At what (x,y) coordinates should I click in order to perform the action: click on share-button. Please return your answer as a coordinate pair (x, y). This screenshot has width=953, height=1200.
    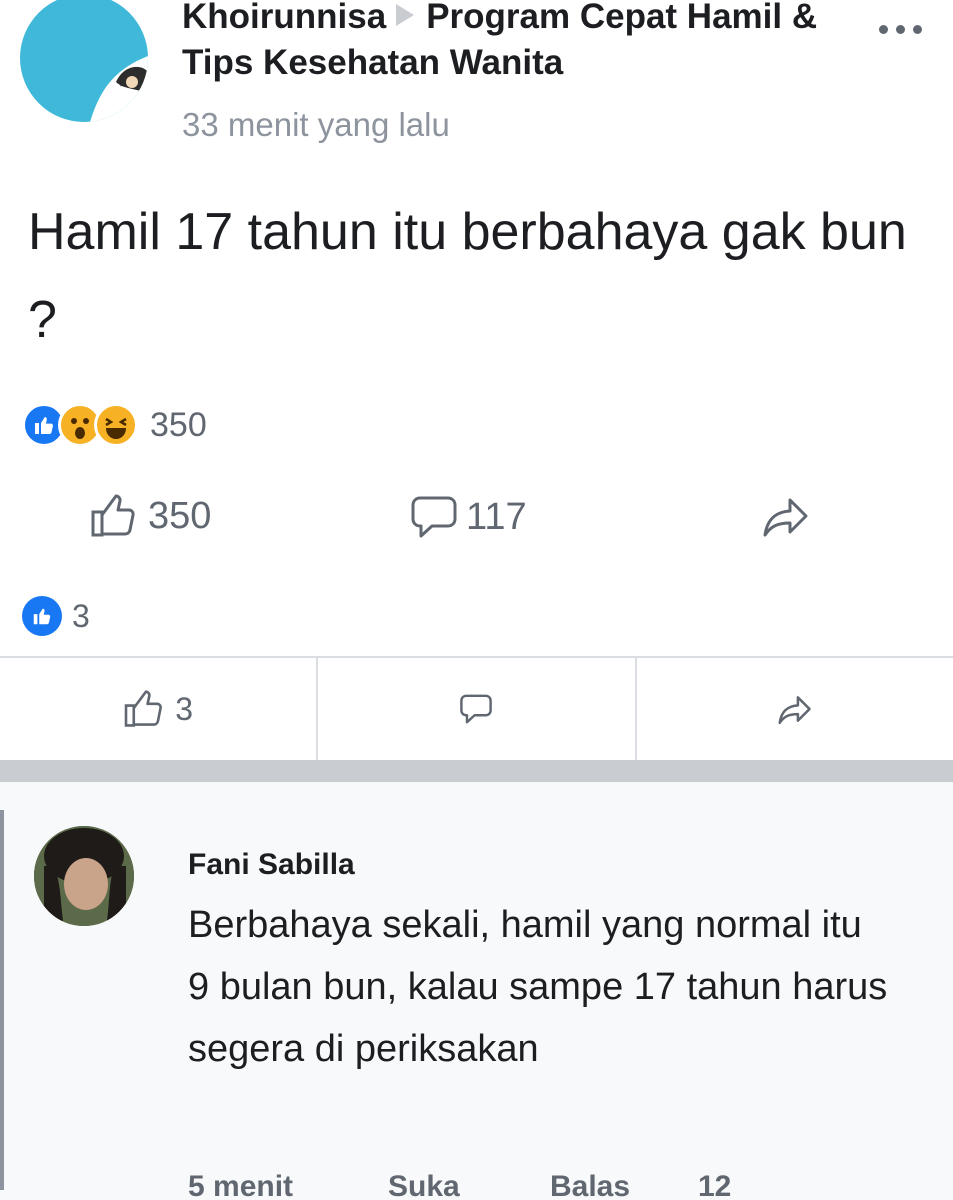
    Looking at the image, I should click on (786, 516).